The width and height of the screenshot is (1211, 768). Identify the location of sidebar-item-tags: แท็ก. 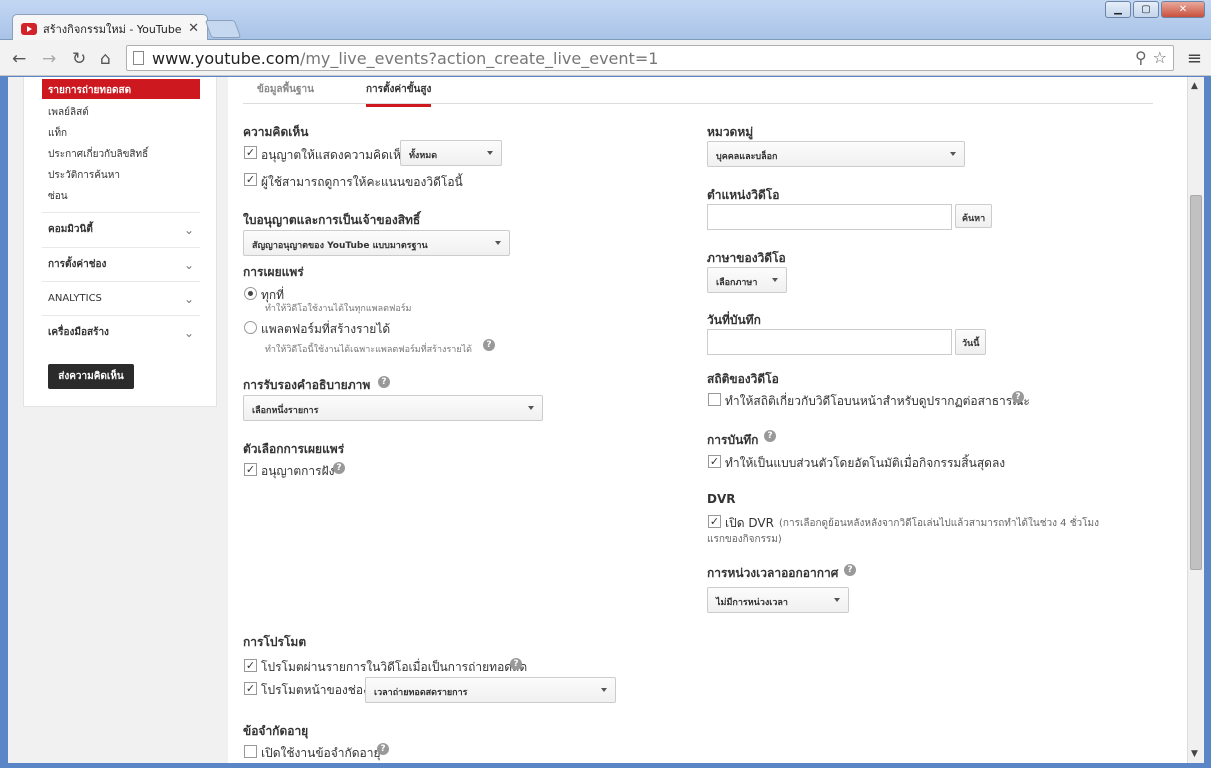
(57, 133).